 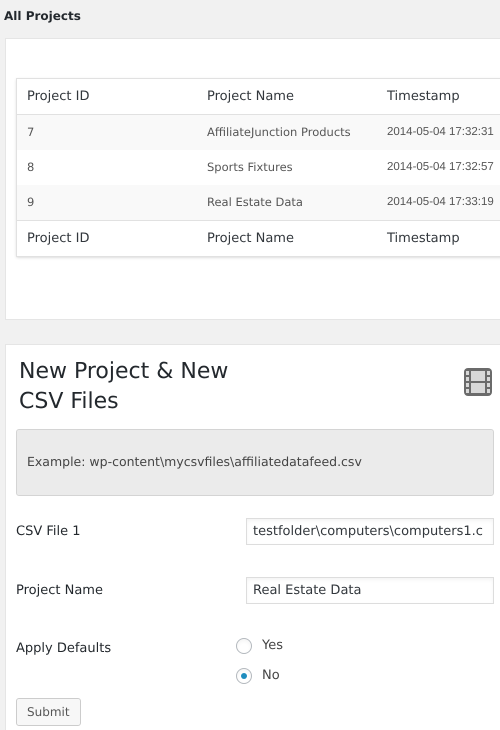 I want to click on radio-option: Yes, so click(x=259, y=646).